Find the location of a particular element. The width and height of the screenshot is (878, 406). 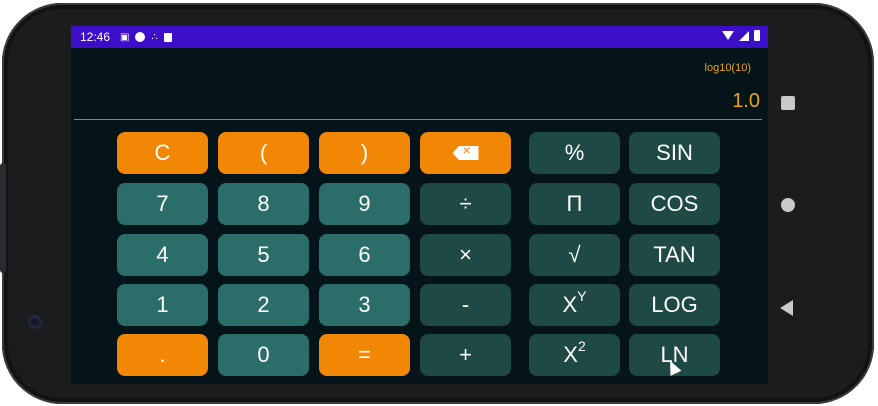

clear-button: C is located at coordinates (162, 153).